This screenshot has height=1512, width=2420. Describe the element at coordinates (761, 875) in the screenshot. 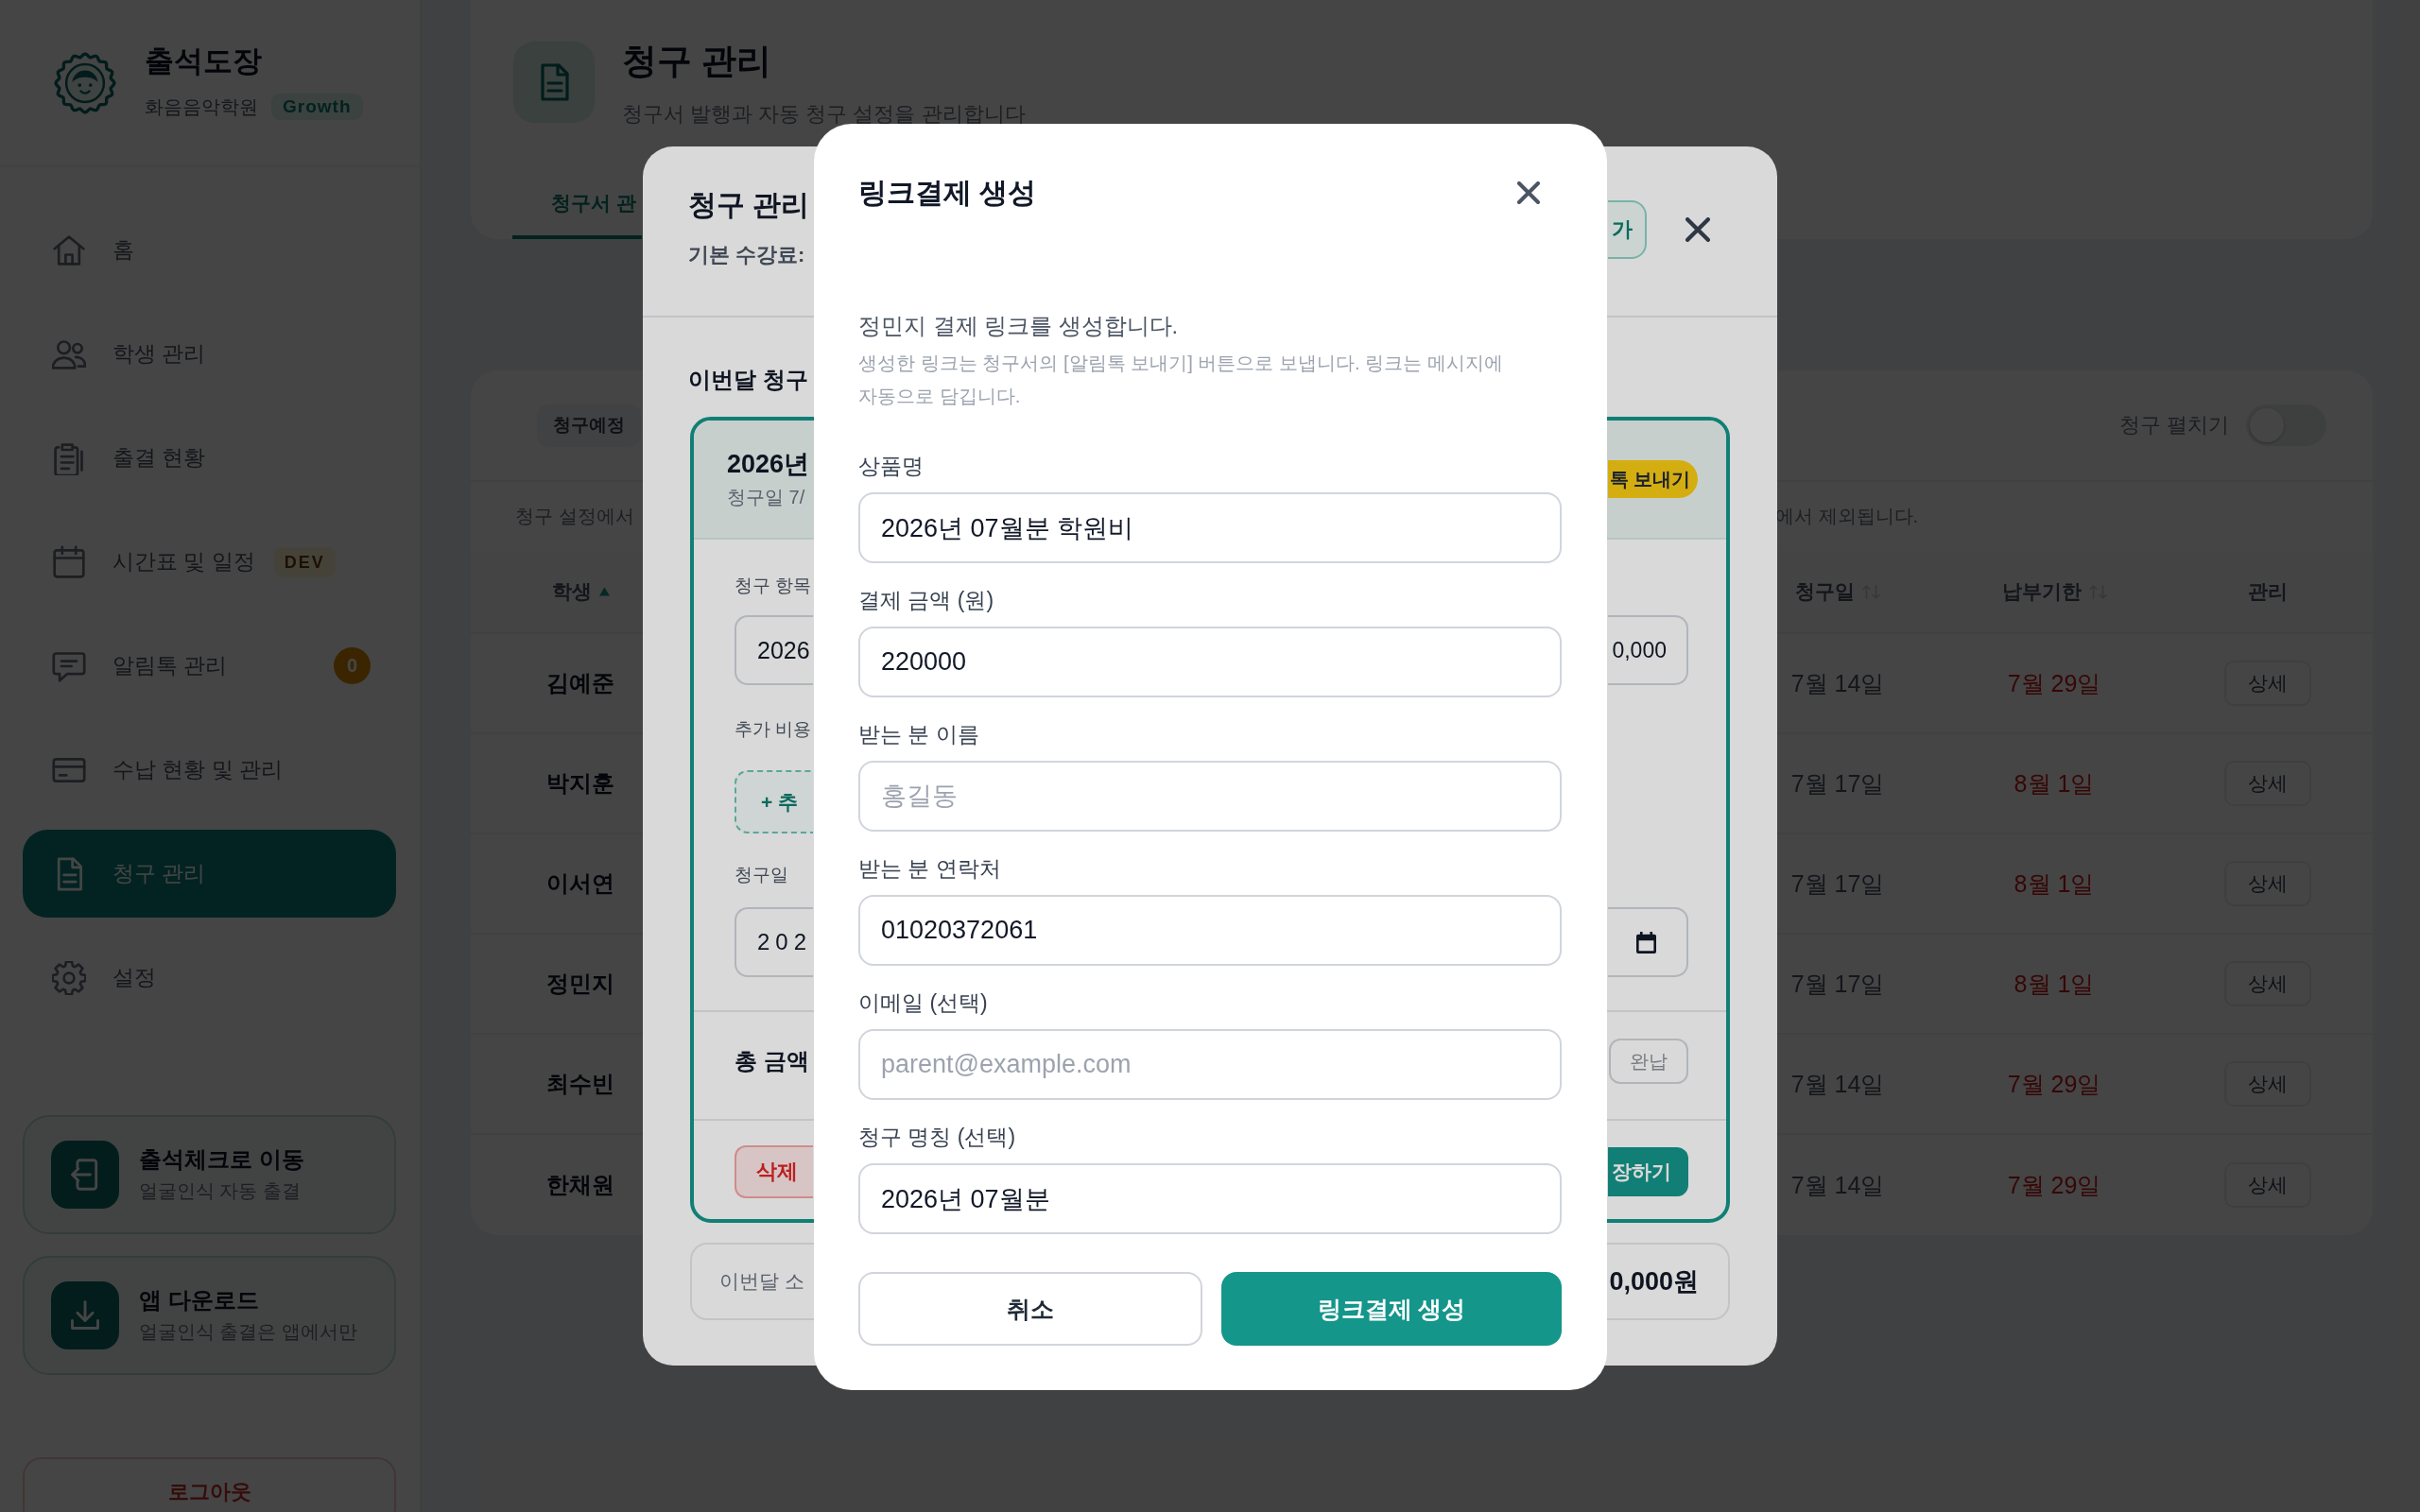

I see `field-label: 청구일` at that location.